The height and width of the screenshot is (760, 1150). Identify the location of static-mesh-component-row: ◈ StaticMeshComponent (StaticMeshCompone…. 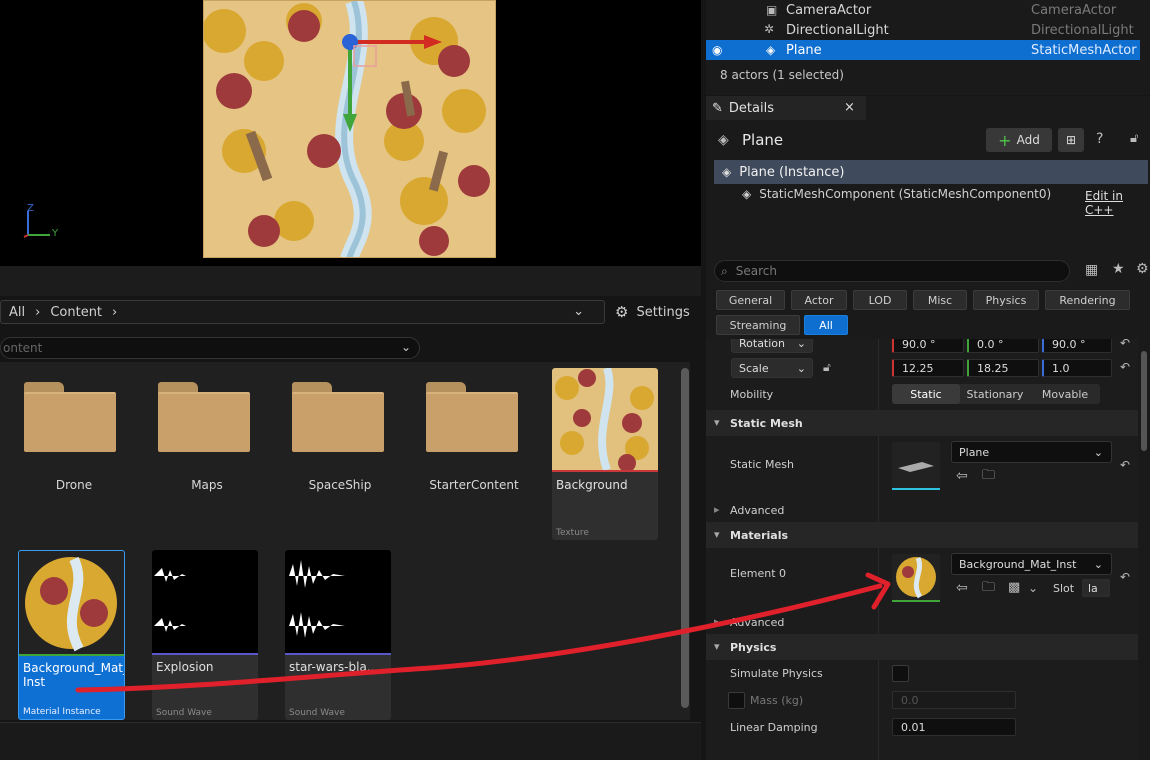
(896, 194).